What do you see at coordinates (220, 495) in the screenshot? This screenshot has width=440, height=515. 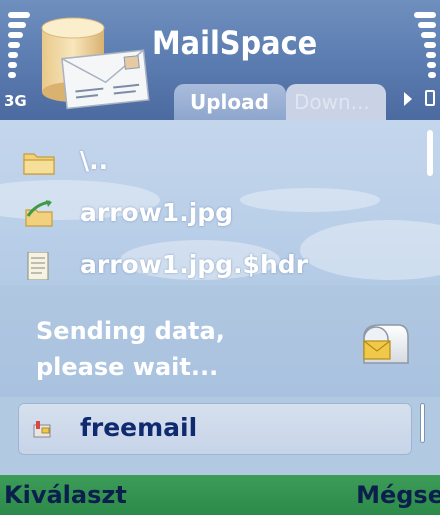 I see `softkey-bar: Kiválaszt Mégse` at bounding box center [220, 495].